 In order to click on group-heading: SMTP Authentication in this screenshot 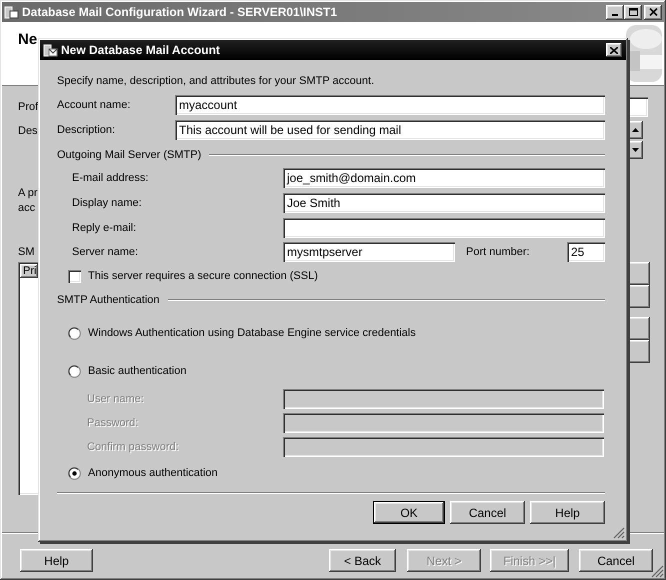, I will do `click(108, 300)`.